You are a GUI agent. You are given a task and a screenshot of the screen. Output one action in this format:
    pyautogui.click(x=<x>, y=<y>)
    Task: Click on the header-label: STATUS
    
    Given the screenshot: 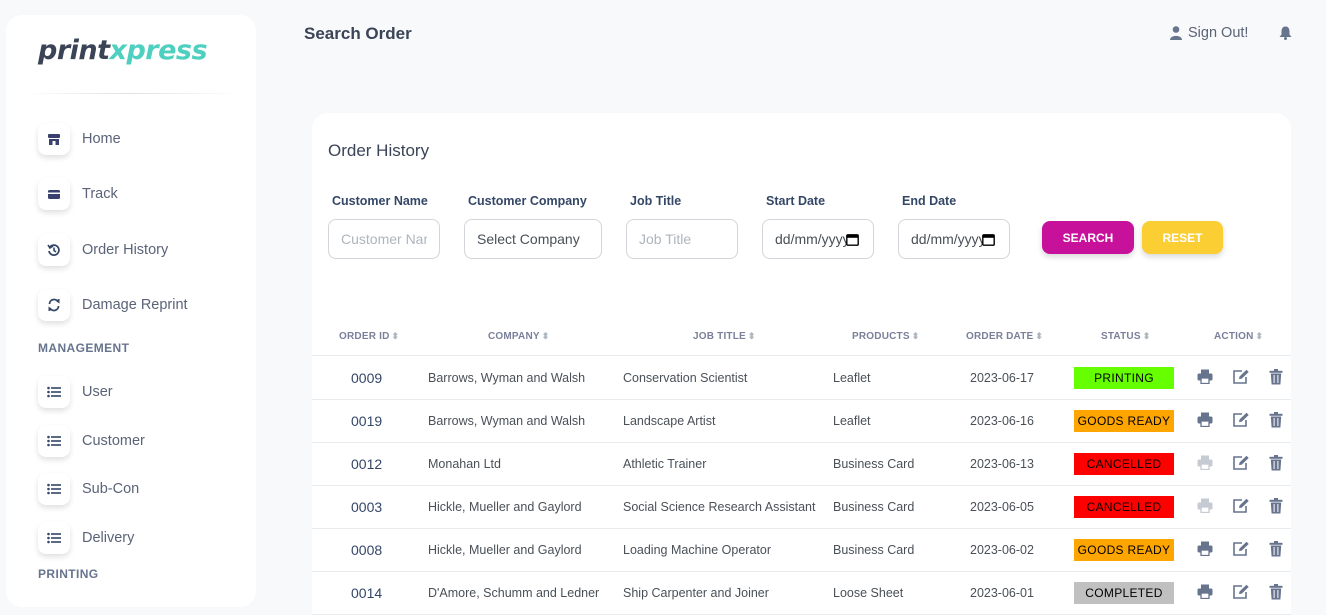 What is the action you would take?
    pyautogui.click(x=1121, y=336)
    